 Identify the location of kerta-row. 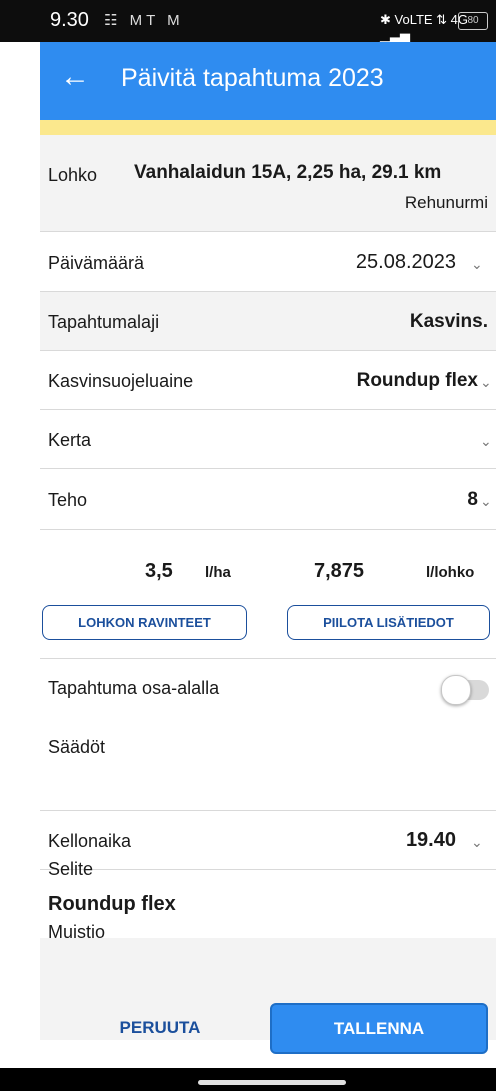
(268, 439).